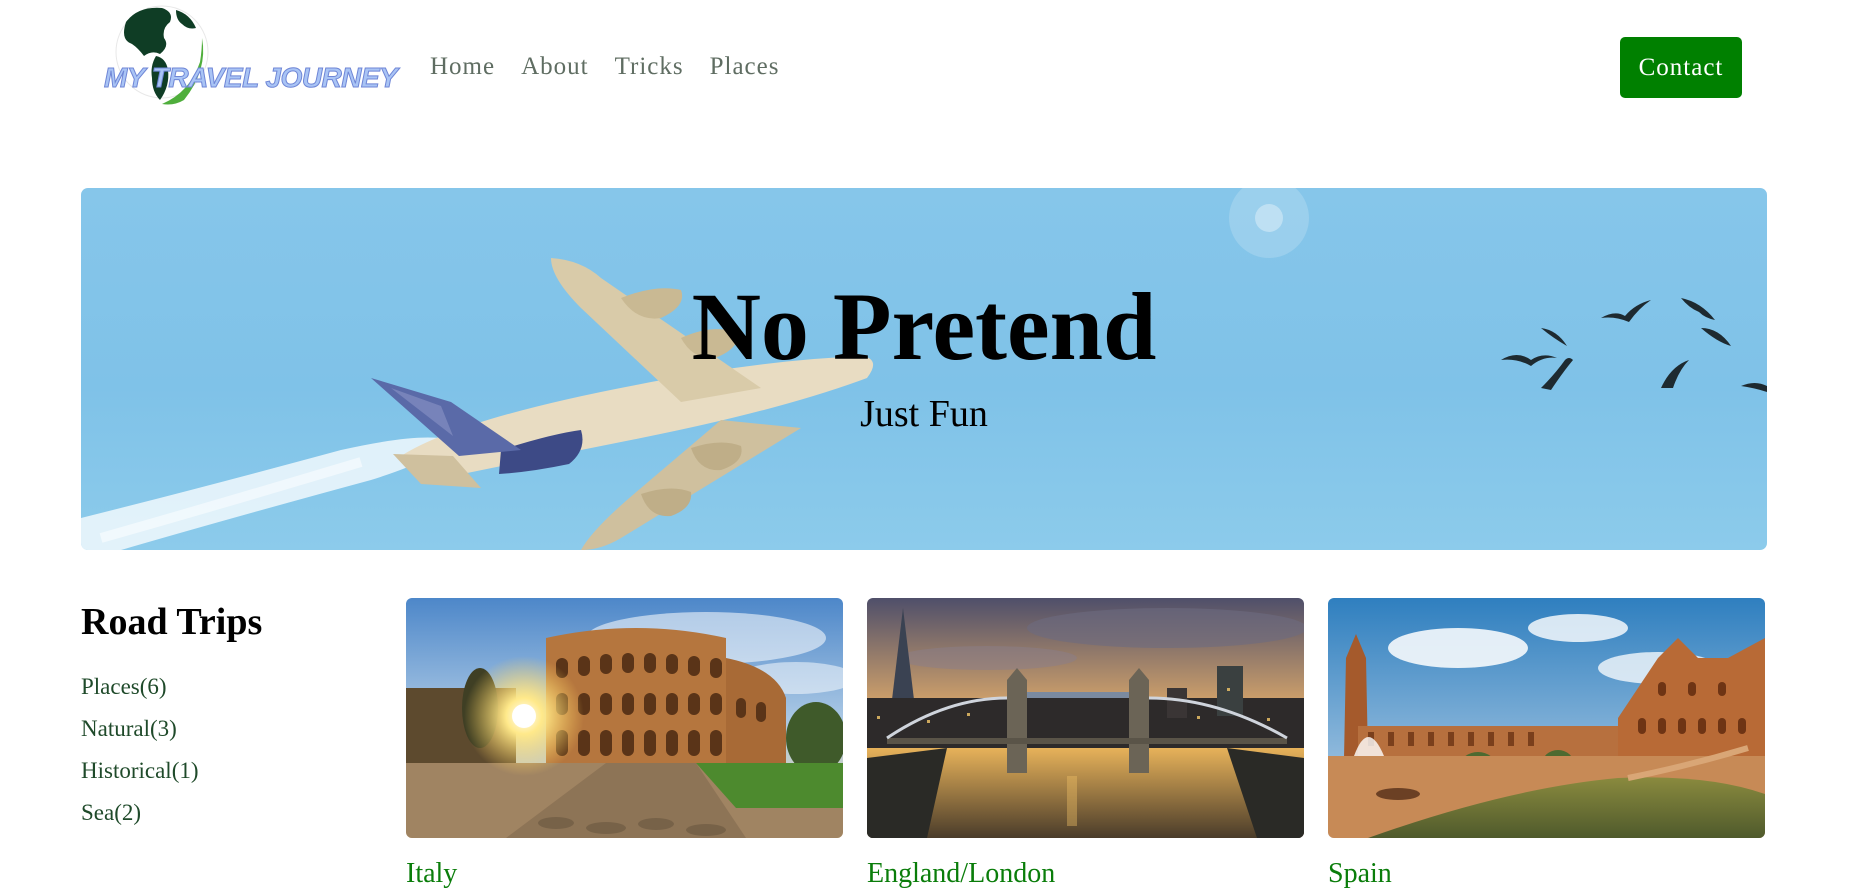 This screenshot has height=890, width=1854. What do you see at coordinates (462, 67) in the screenshot?
I see `nav-home: Home` at bounding box center [462, 67].